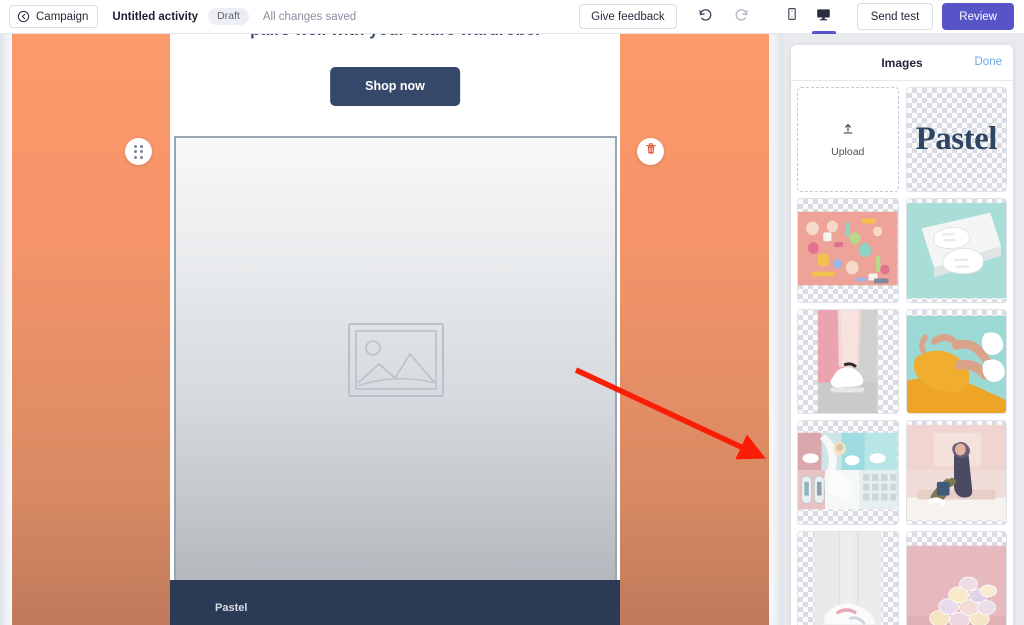 The height and width of the screenshot is (625, 1024). I want to click on desktop-preview-tab, so click(824, 17).